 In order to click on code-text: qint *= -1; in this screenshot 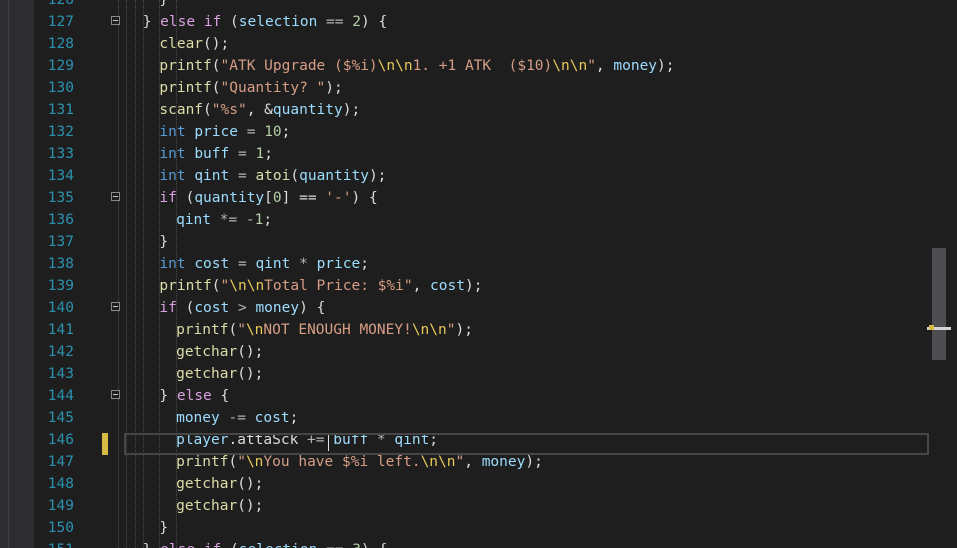, I will do `click(224, 220)`.